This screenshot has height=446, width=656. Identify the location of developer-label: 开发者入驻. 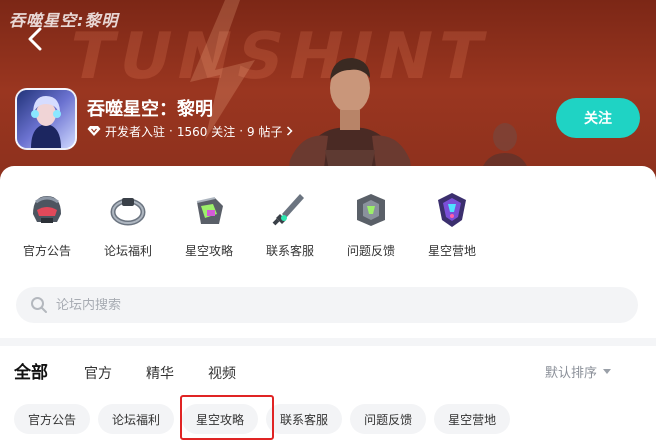
(135, 131).